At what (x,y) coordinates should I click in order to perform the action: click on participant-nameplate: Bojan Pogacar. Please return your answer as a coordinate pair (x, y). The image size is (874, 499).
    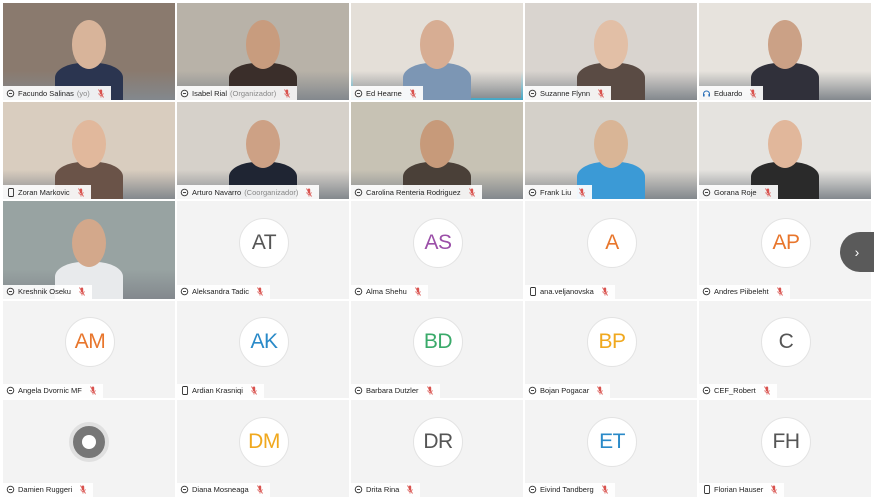
    Looking at the image, I should click on (568, 390).